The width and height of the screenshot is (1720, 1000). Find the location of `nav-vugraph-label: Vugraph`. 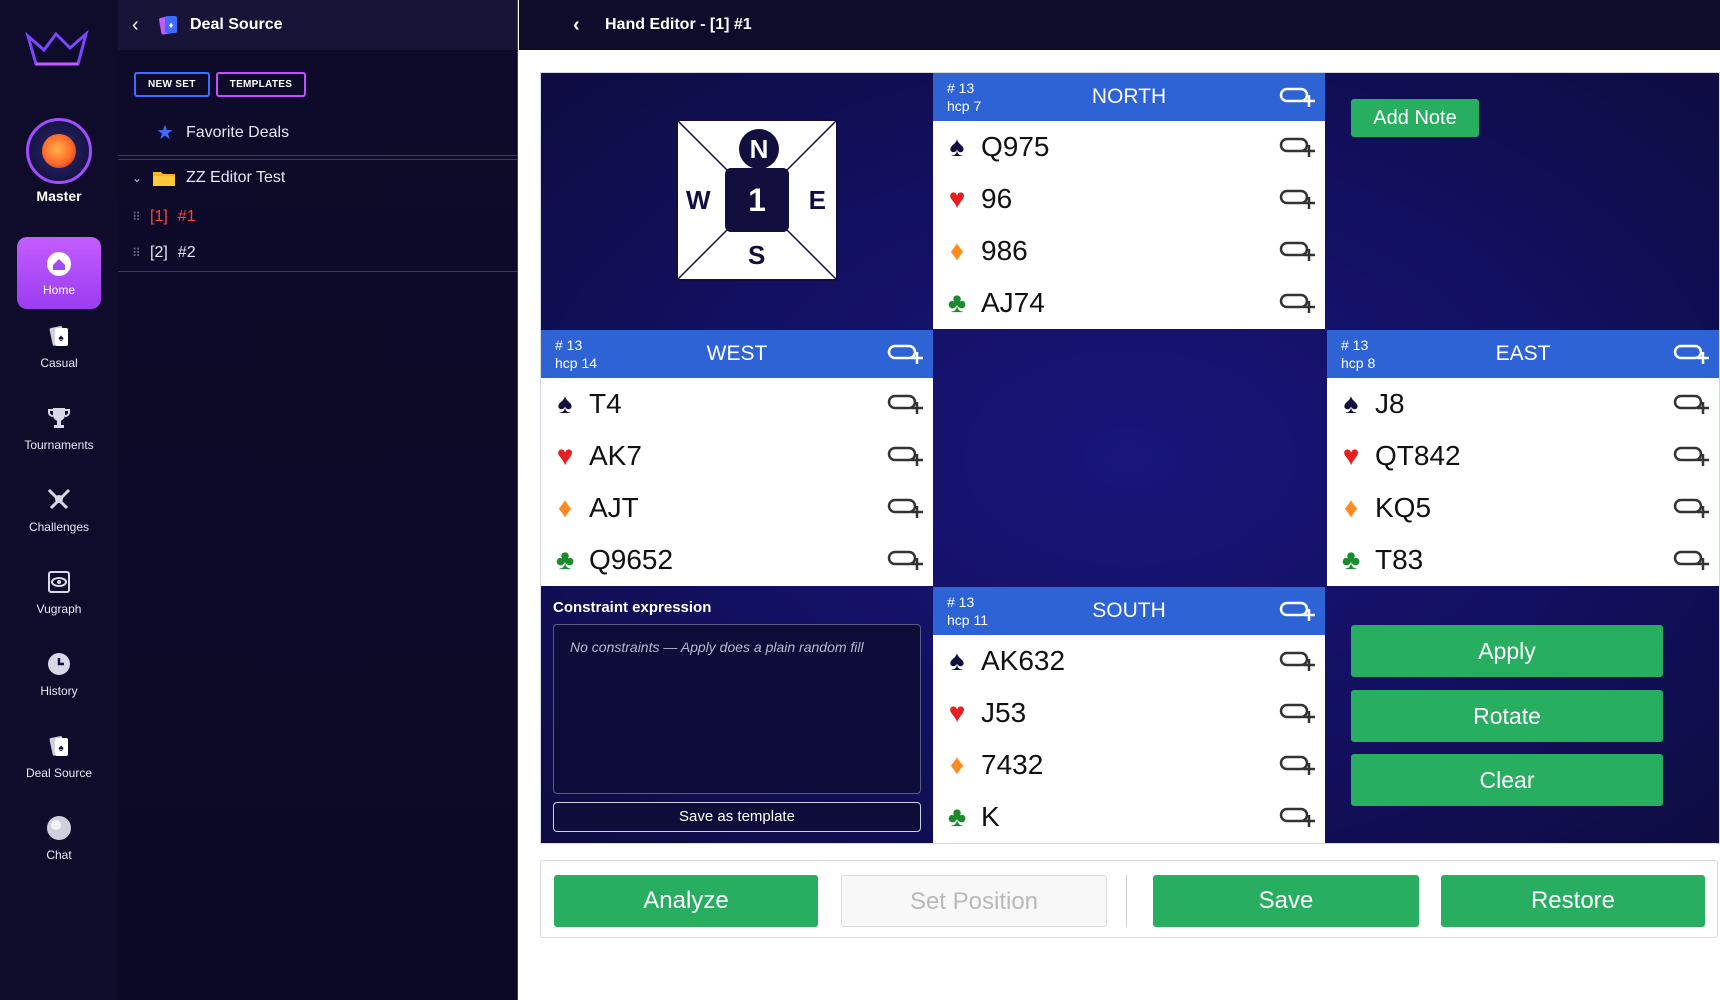

nav-vugraph-label: Vugraph is located at coordinates (59, 609).